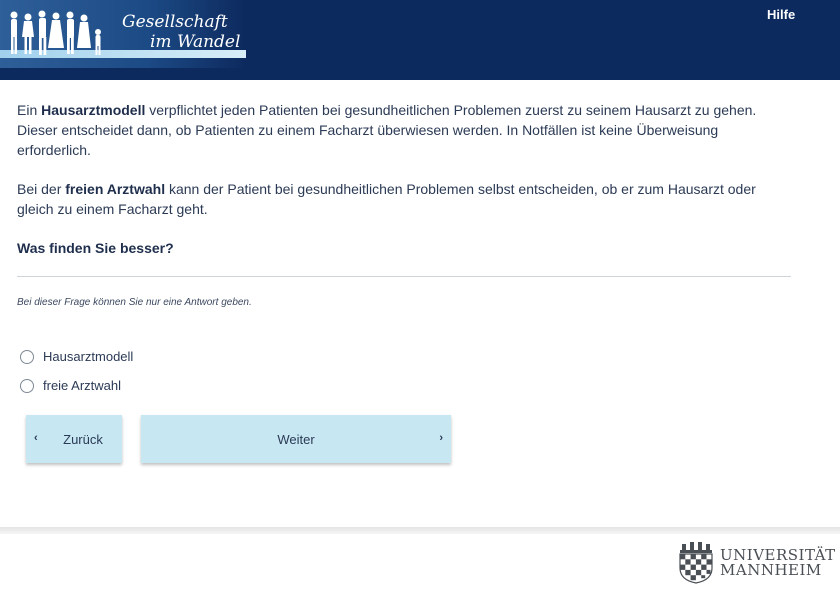  Describe the element at coordinates (27, 356) in the screenshot. I see `radio-hausarztmodell` at that location.